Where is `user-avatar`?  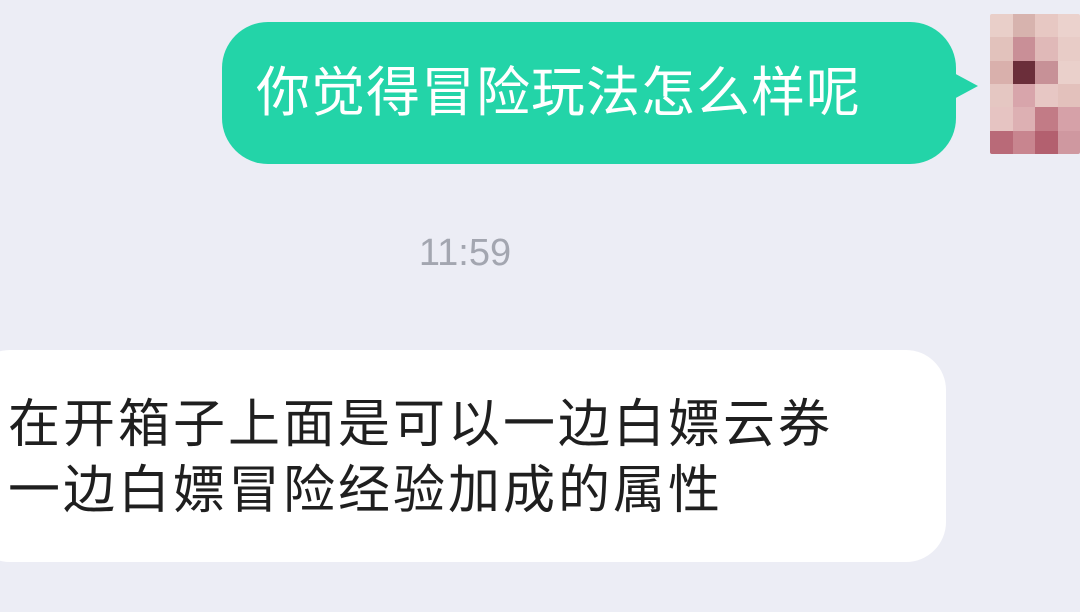 user-avatar is located at coordinates (1035, 84).